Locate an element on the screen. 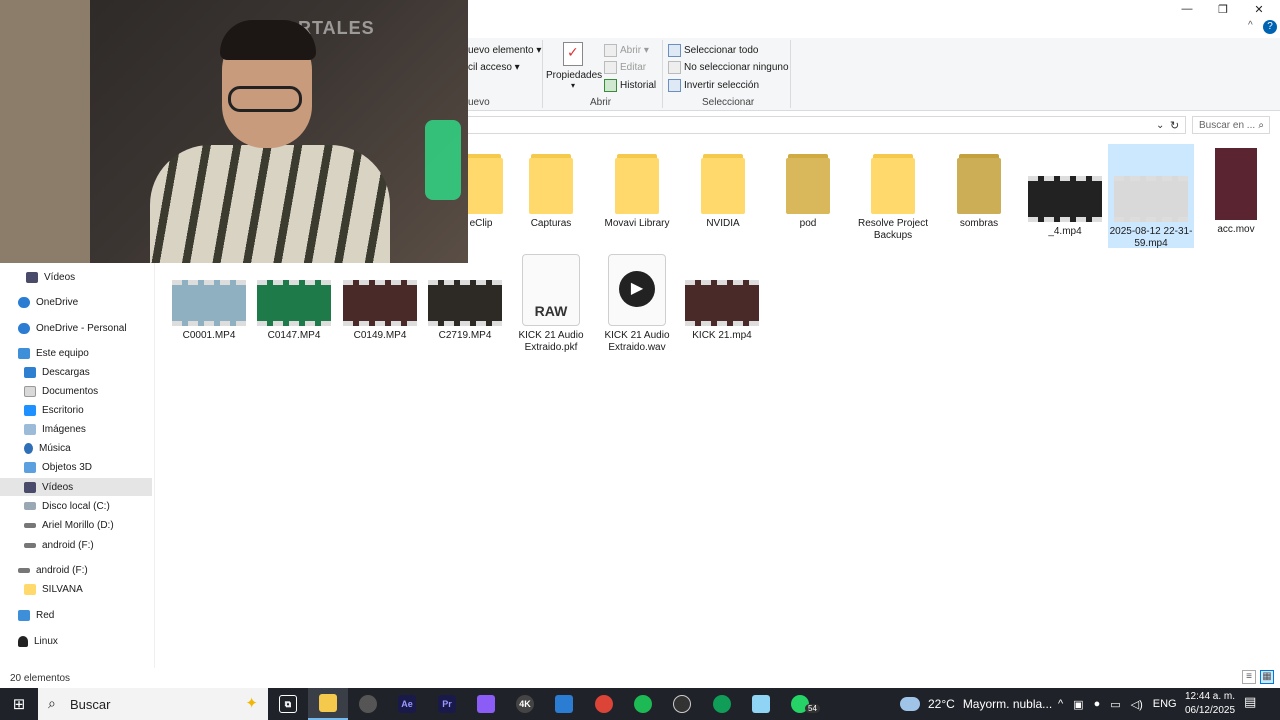 This screenshot has width=1280, height=720. drive-icon is located at coordinates (30, 545).